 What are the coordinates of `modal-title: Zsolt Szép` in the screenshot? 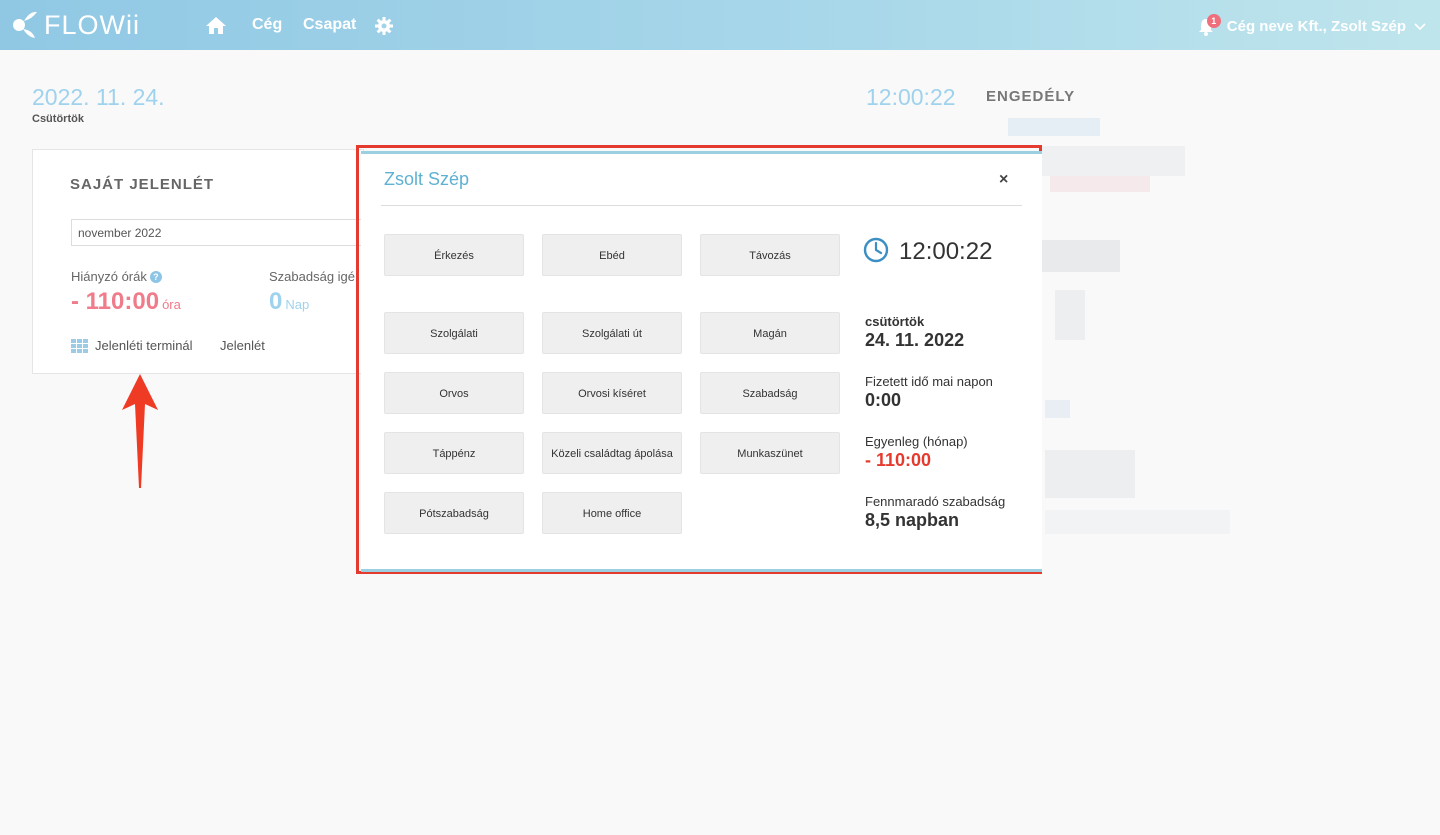 It's located at (427, 179).